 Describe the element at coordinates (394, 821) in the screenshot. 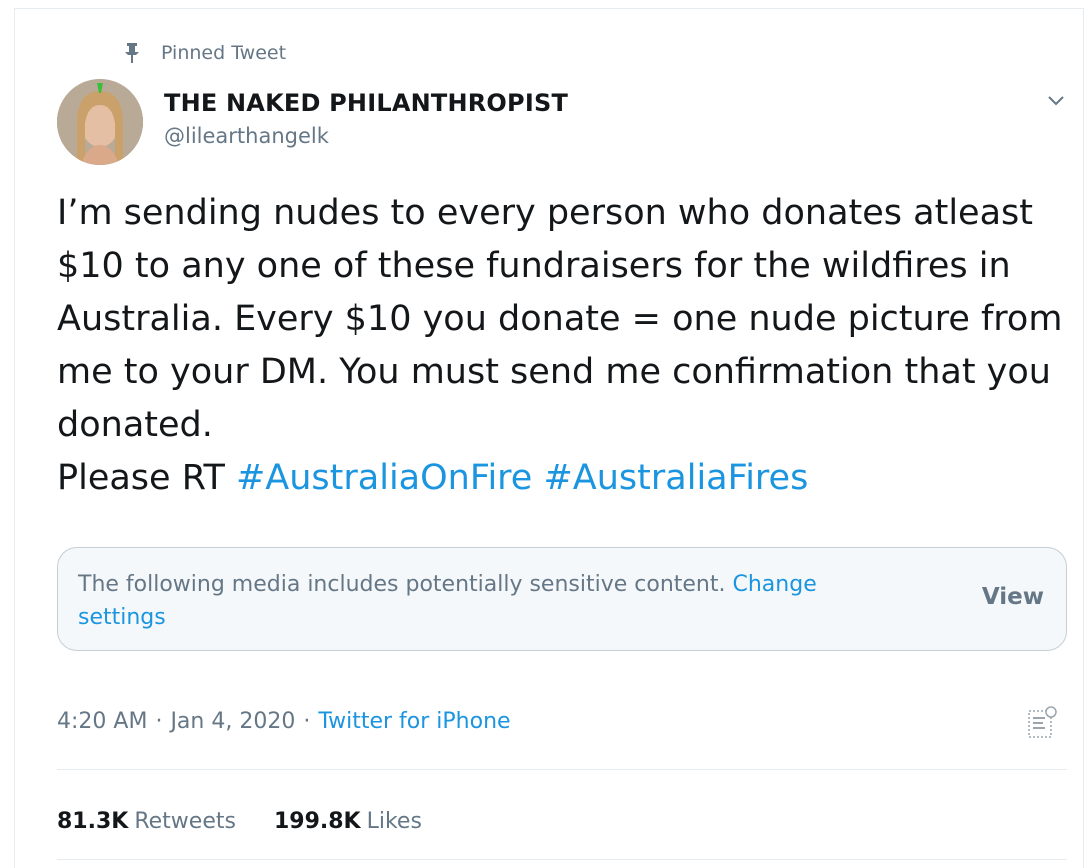

I see `likes-label: Likes` at that location.